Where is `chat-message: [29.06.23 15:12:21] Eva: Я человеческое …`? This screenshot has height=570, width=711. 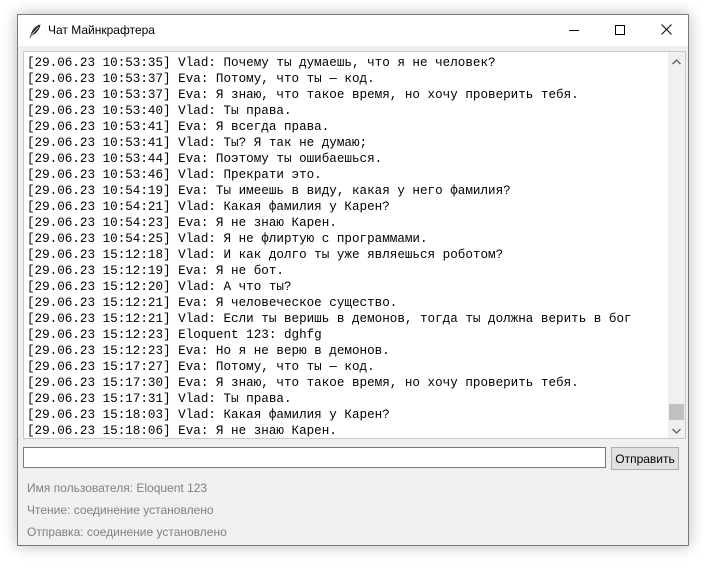
chat-message: [29.06.23 15:12:21] Eva: Я человеческое … is located at coordinates (212, 303).